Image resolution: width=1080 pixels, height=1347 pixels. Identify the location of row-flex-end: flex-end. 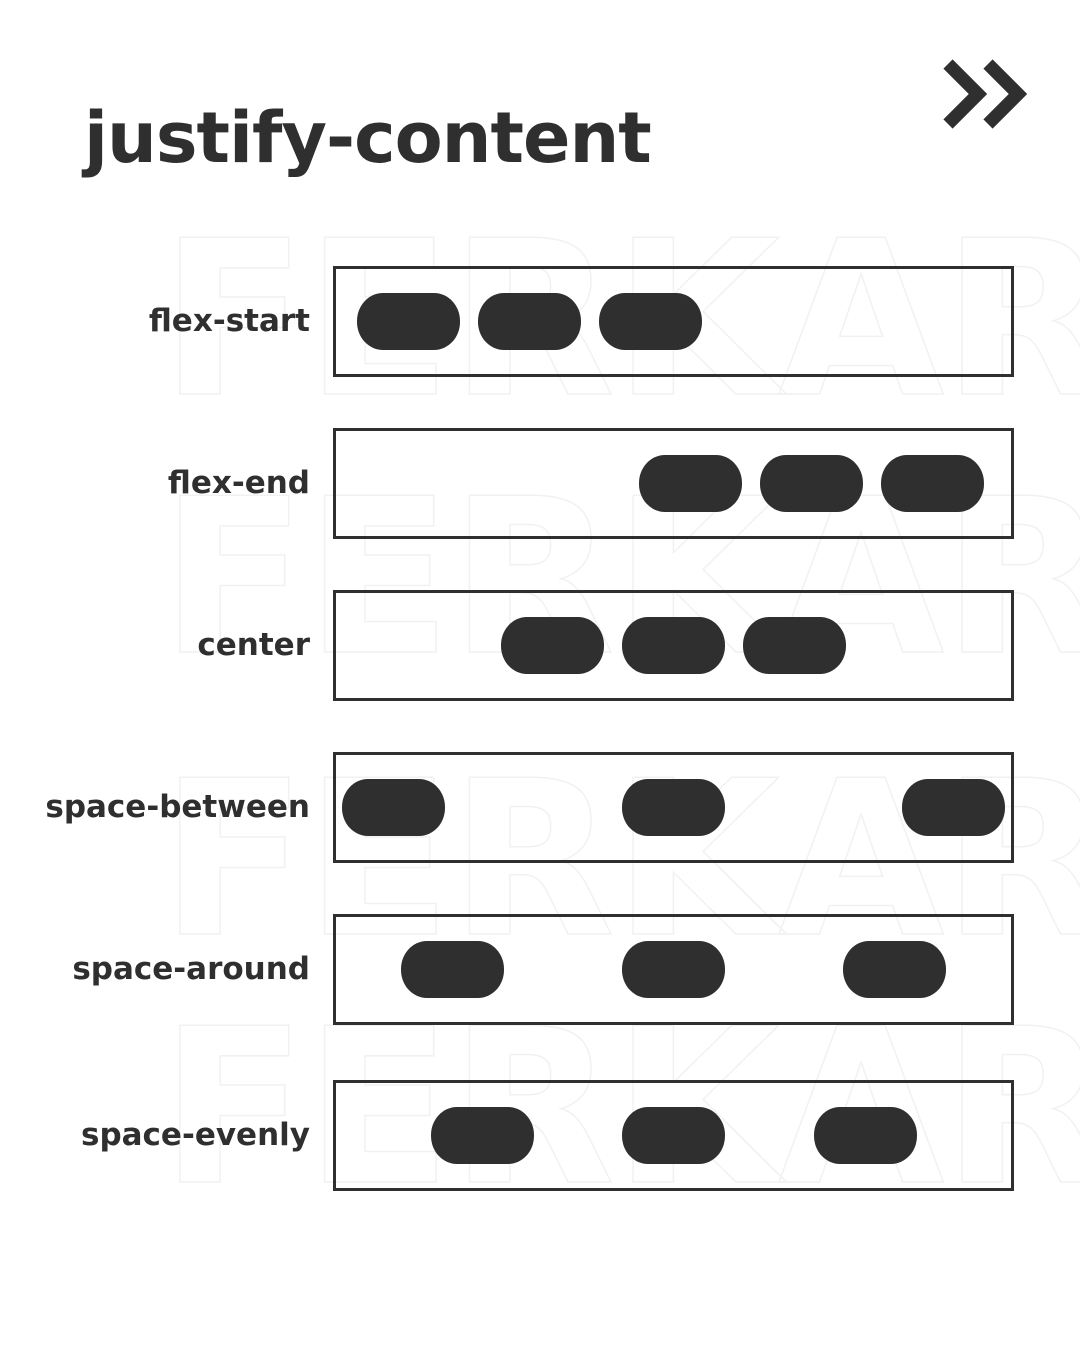
(540, 483).